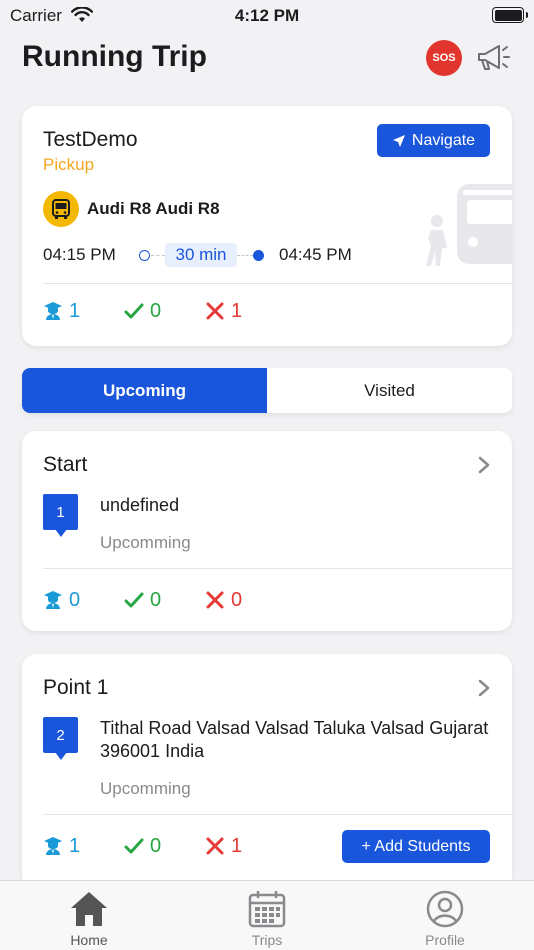  I want to click on start-dot, so click(144, 255).